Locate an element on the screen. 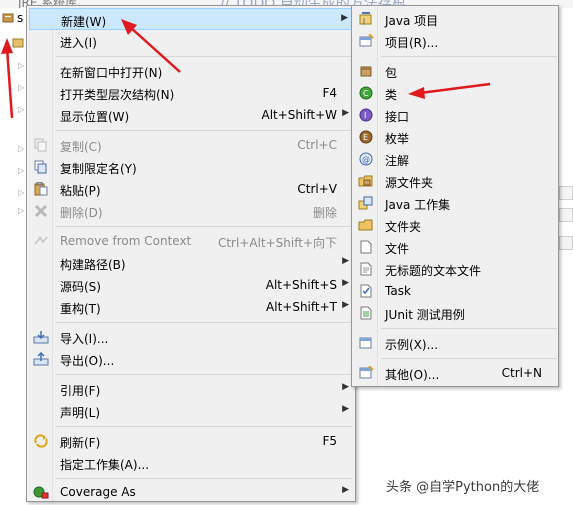  menu-item-go-into: 进入(I) is located at coordinates (192, 41).